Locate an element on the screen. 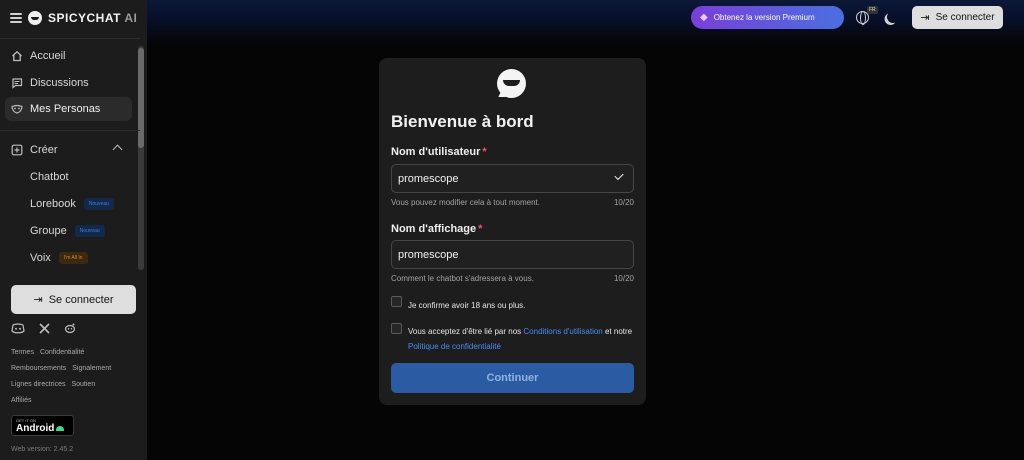 The height and width of the screenshot is (460, 1024). mask-icon is located at coordinates (17, 109).